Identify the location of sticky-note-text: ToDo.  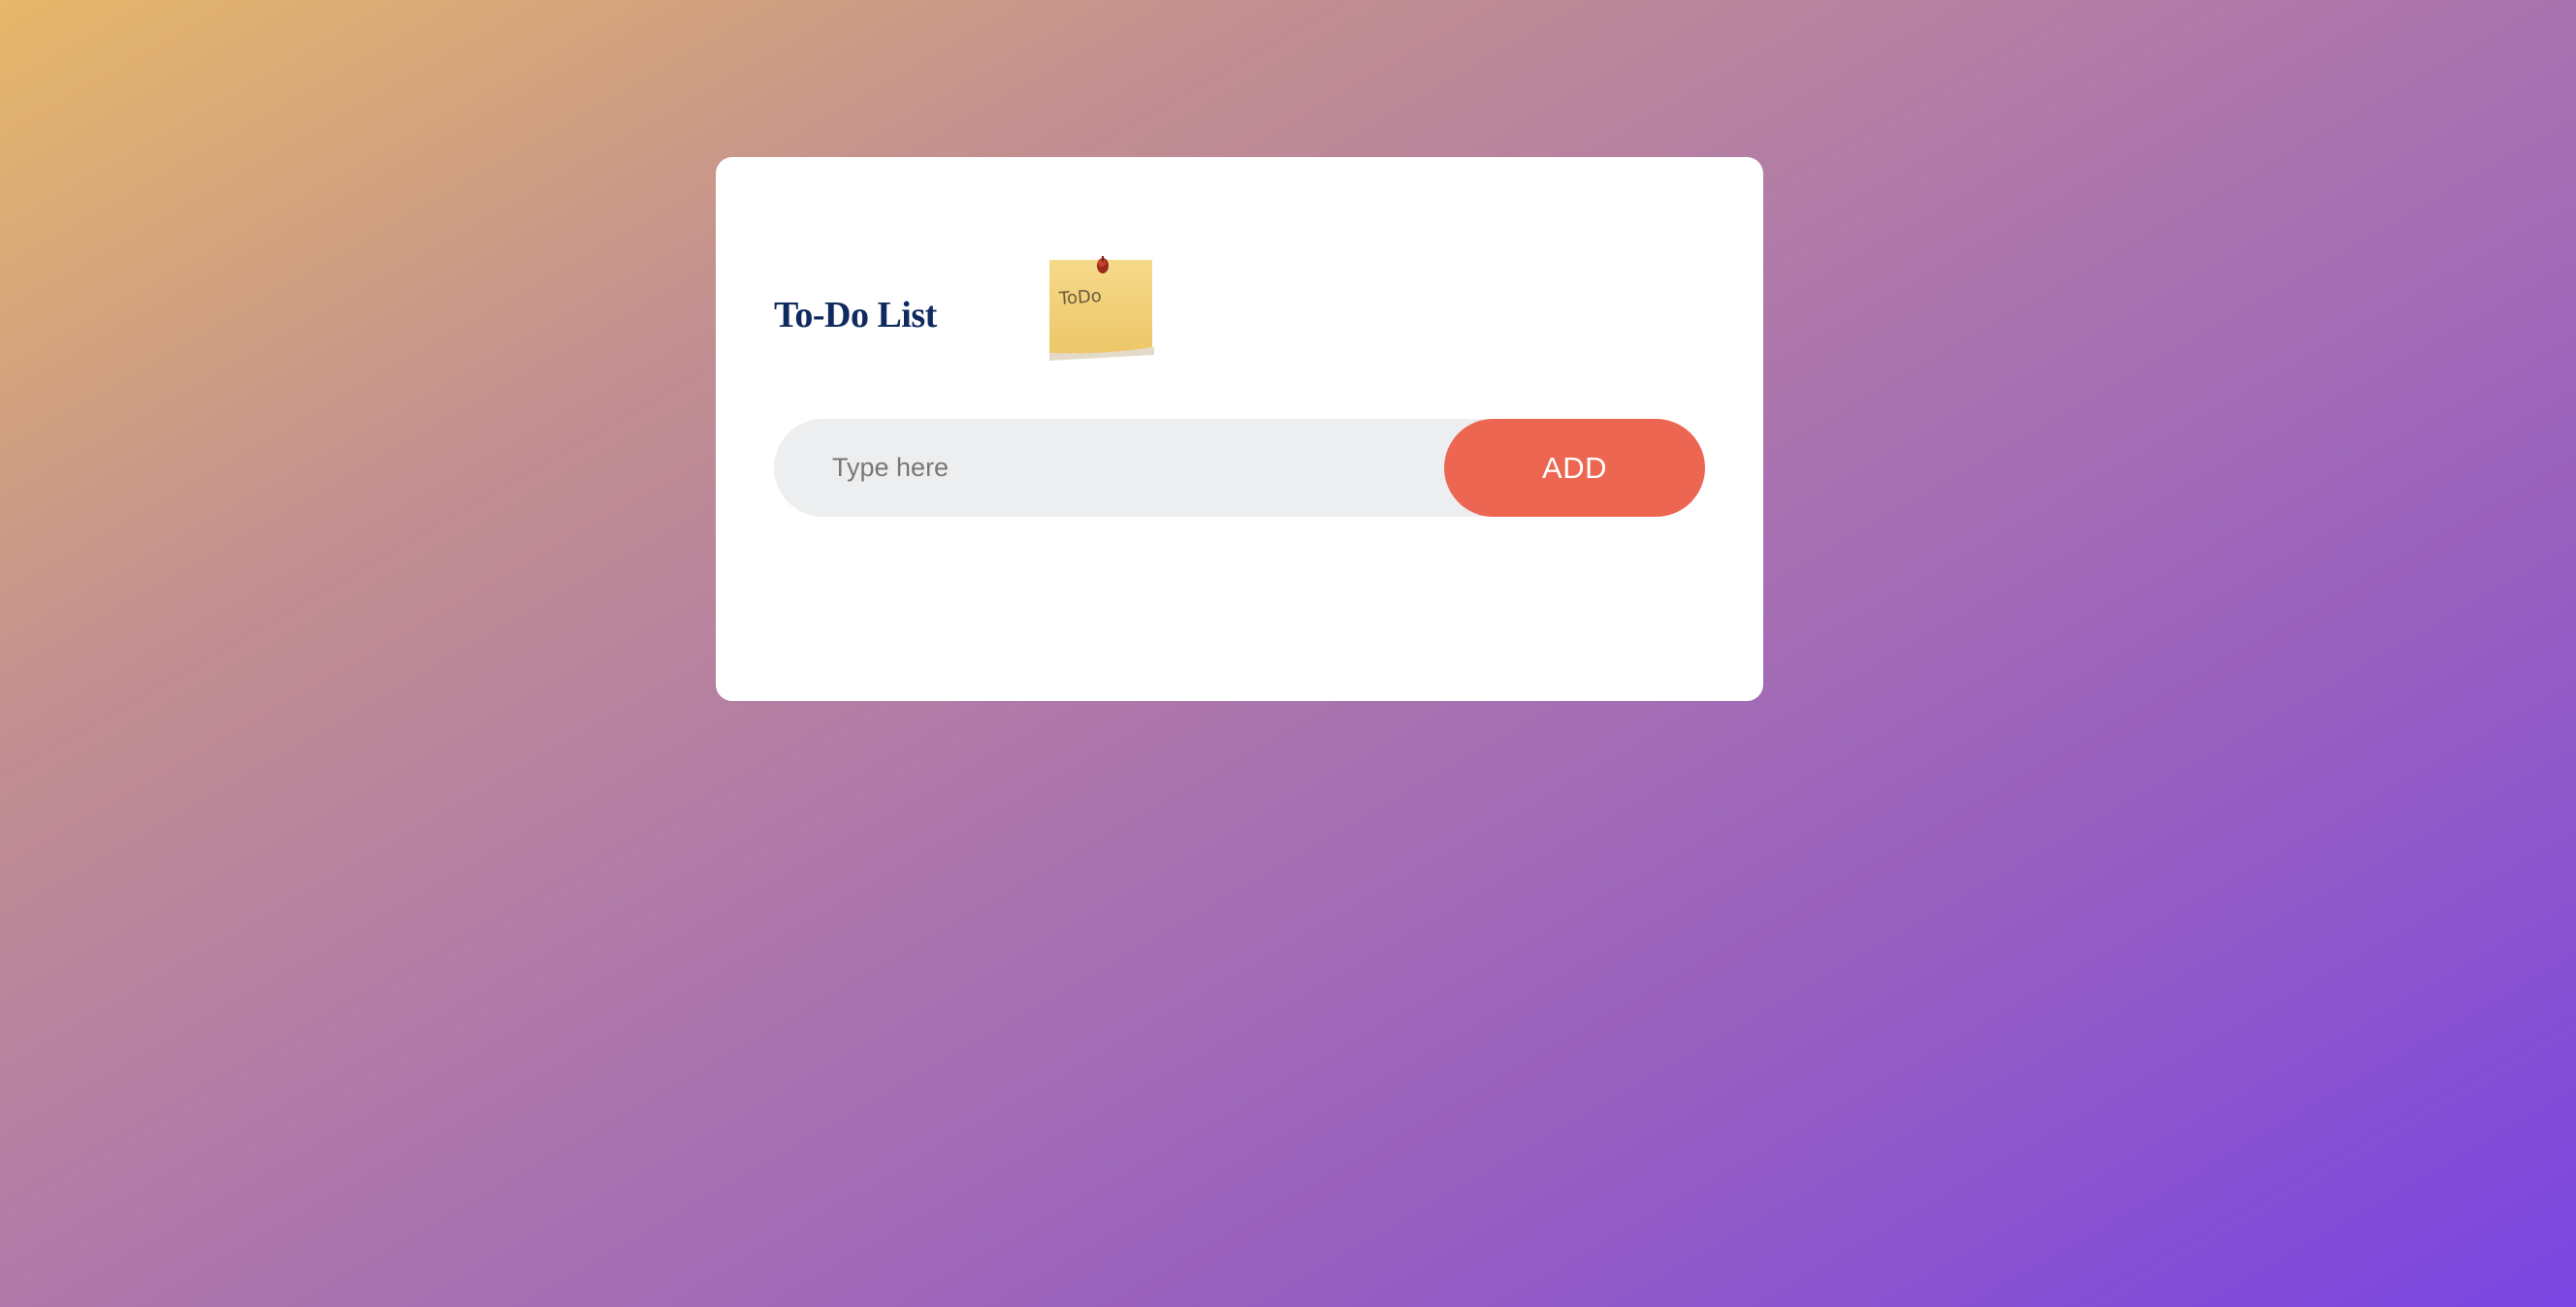
(1079, 297).